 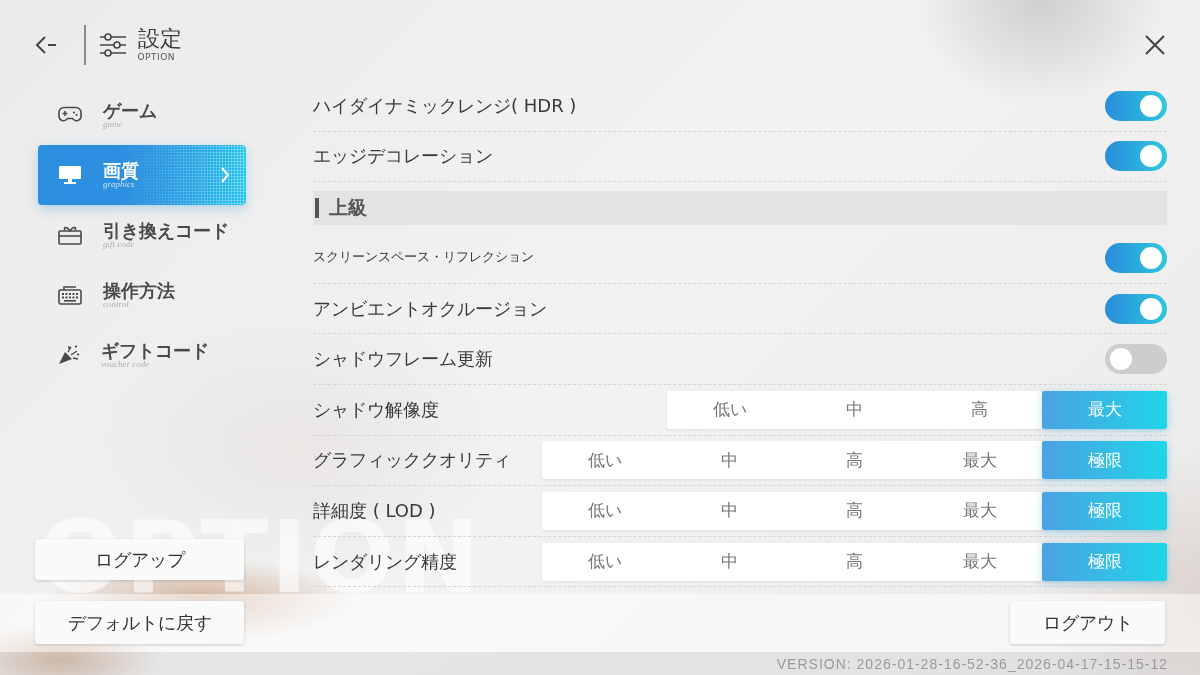 I want to click on setting-label: グラフィッククオリティ, so click(x=412, y=460).